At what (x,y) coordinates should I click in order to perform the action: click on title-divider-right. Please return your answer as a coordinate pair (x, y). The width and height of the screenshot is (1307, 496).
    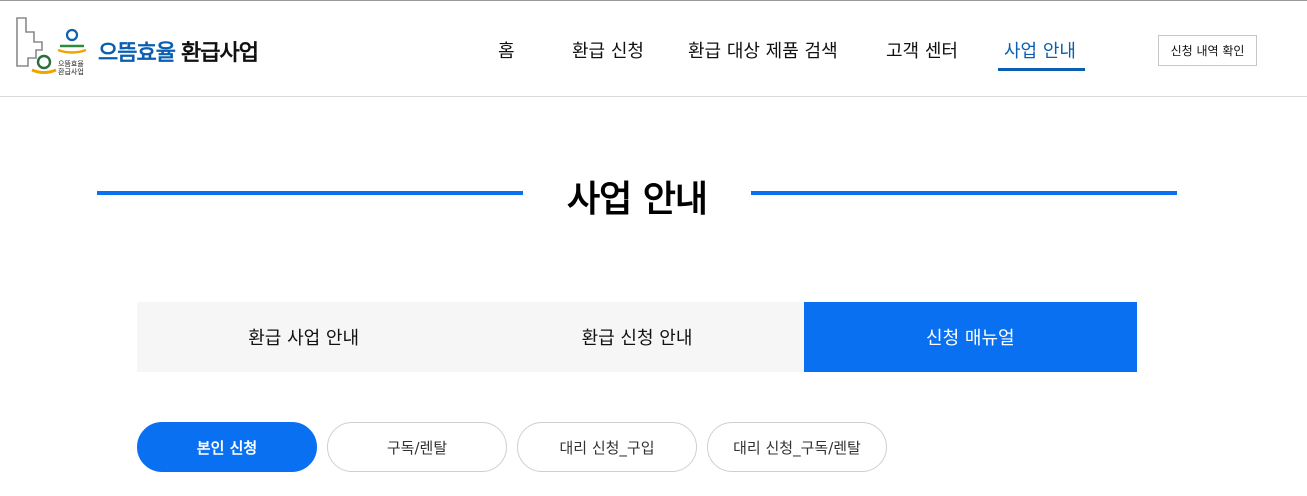
    Looking at the image, I should click on (964, 193).